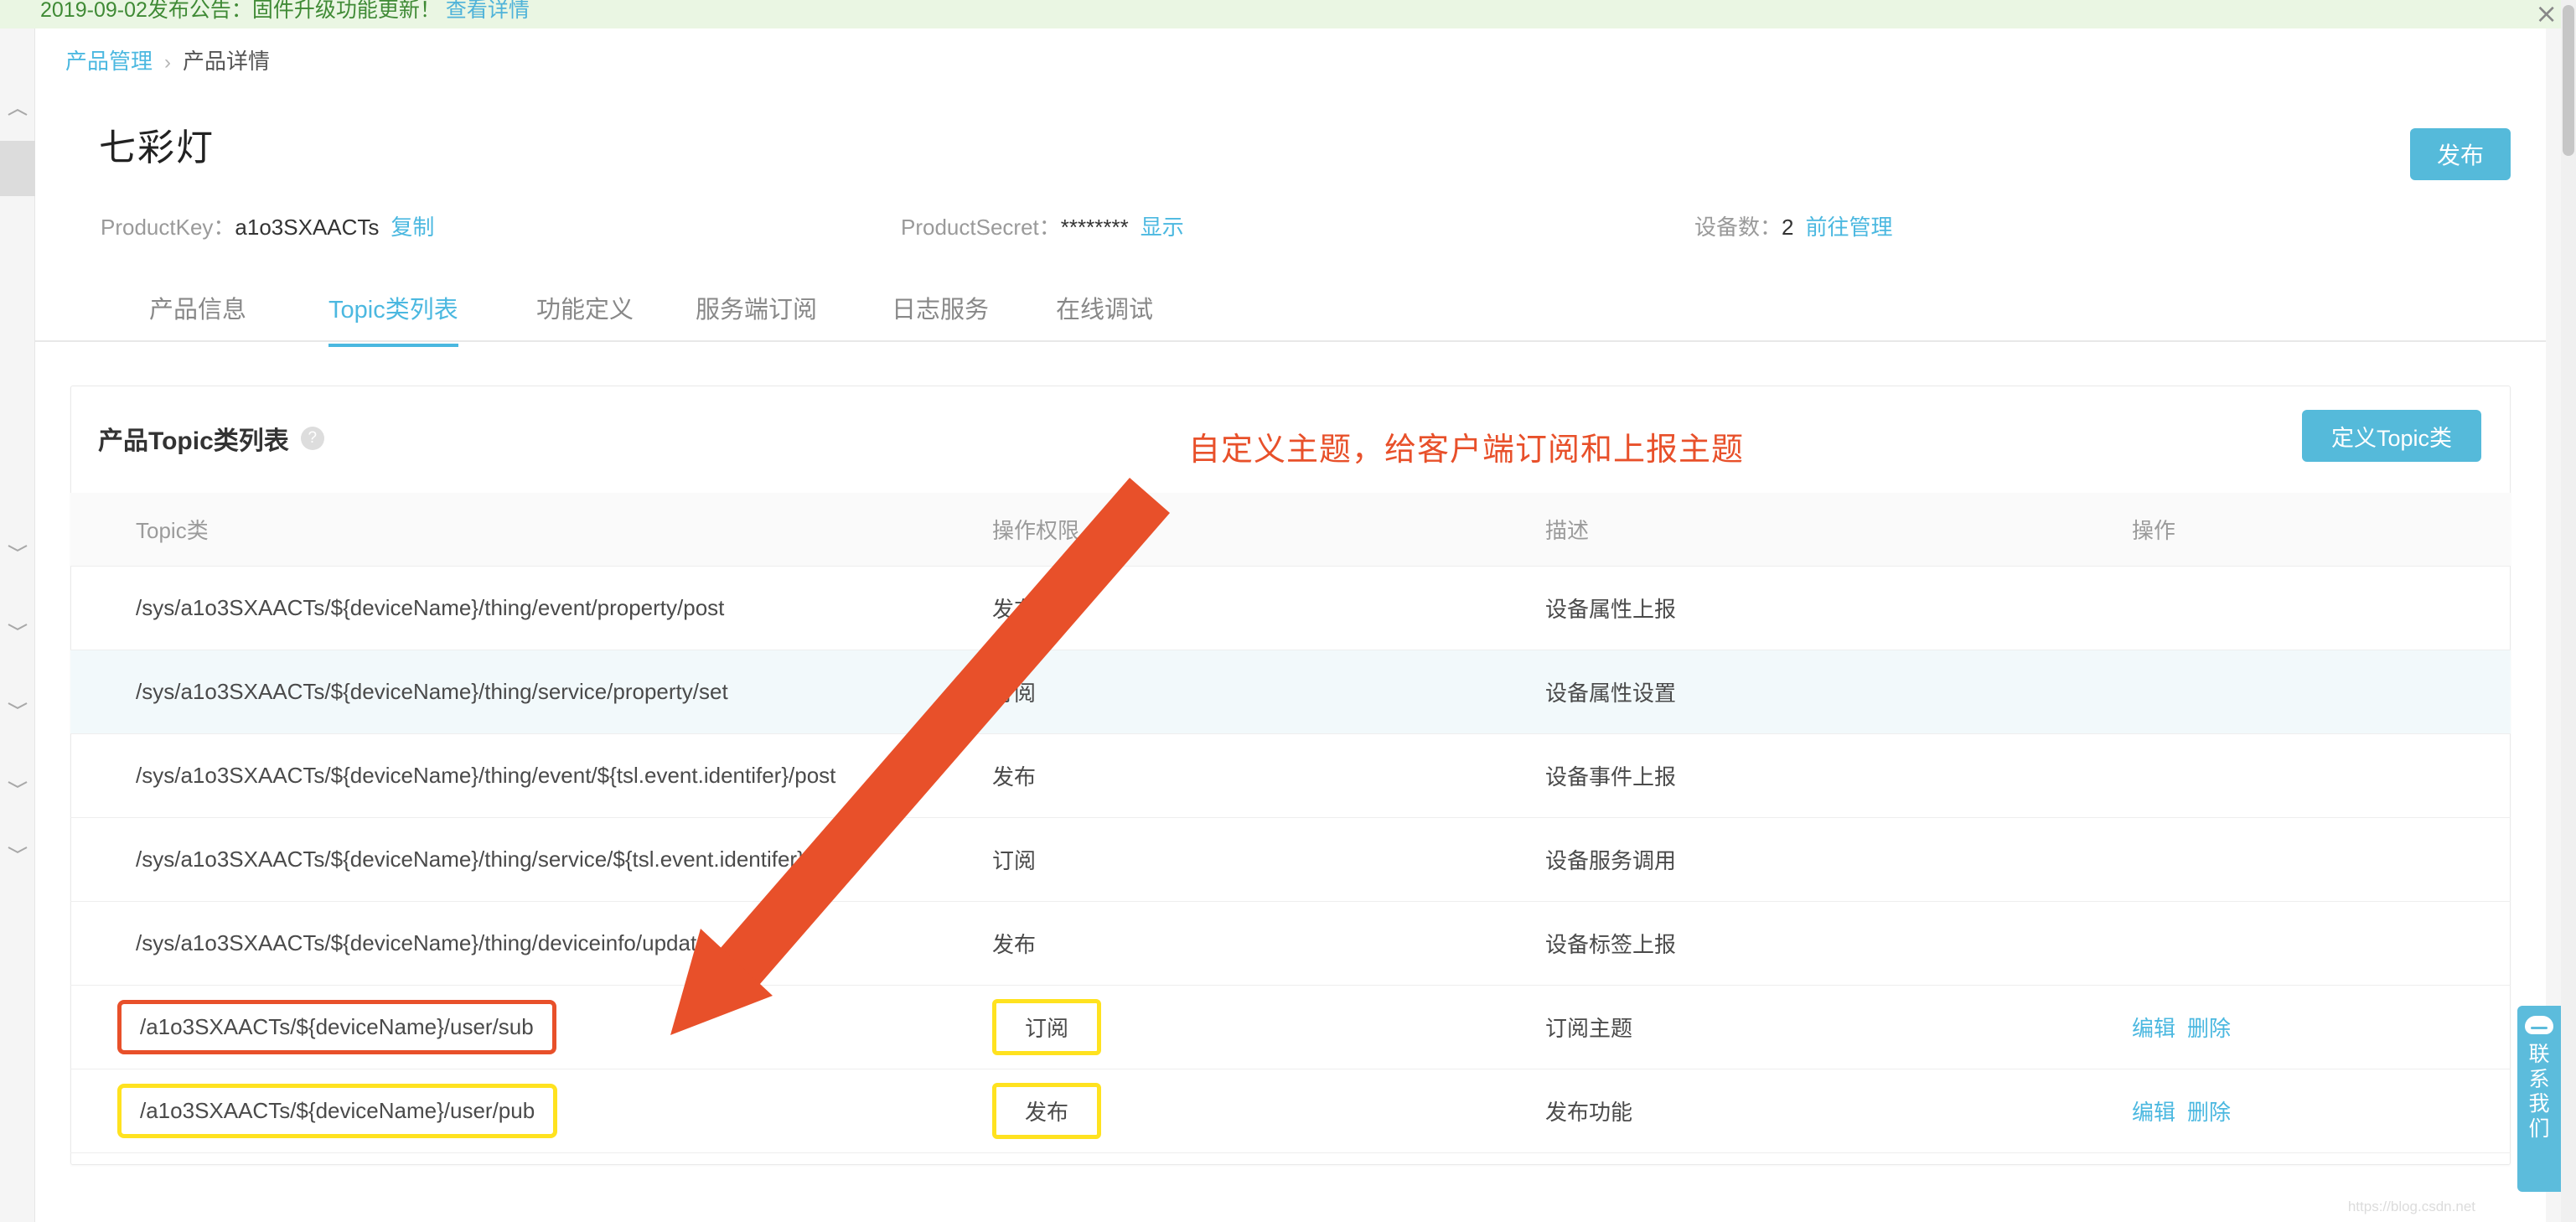  Describe the element at coordinates (2411, 1206) in the screenshot. I see `watermark: https://blog.csdn.net` at that location.